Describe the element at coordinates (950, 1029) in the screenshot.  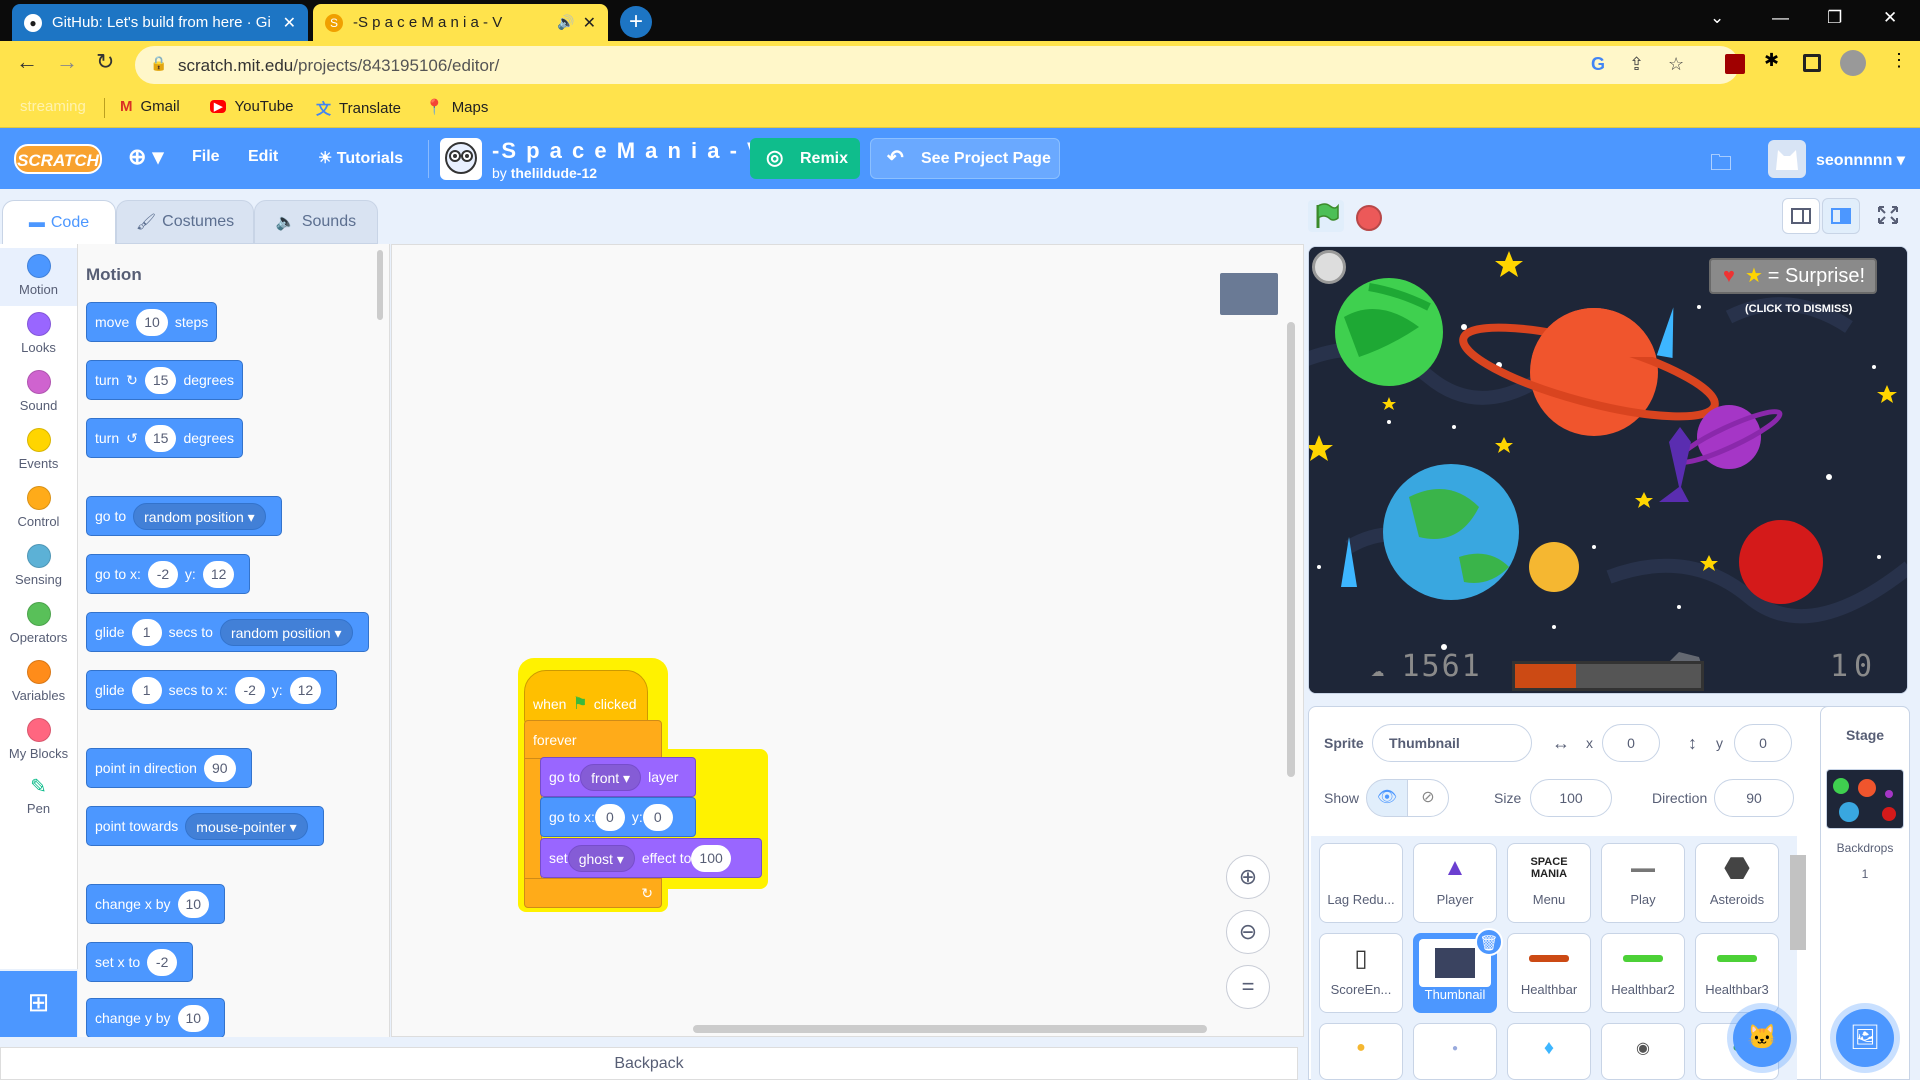
I see `workspace-horizontal-scrollbar` at that location.